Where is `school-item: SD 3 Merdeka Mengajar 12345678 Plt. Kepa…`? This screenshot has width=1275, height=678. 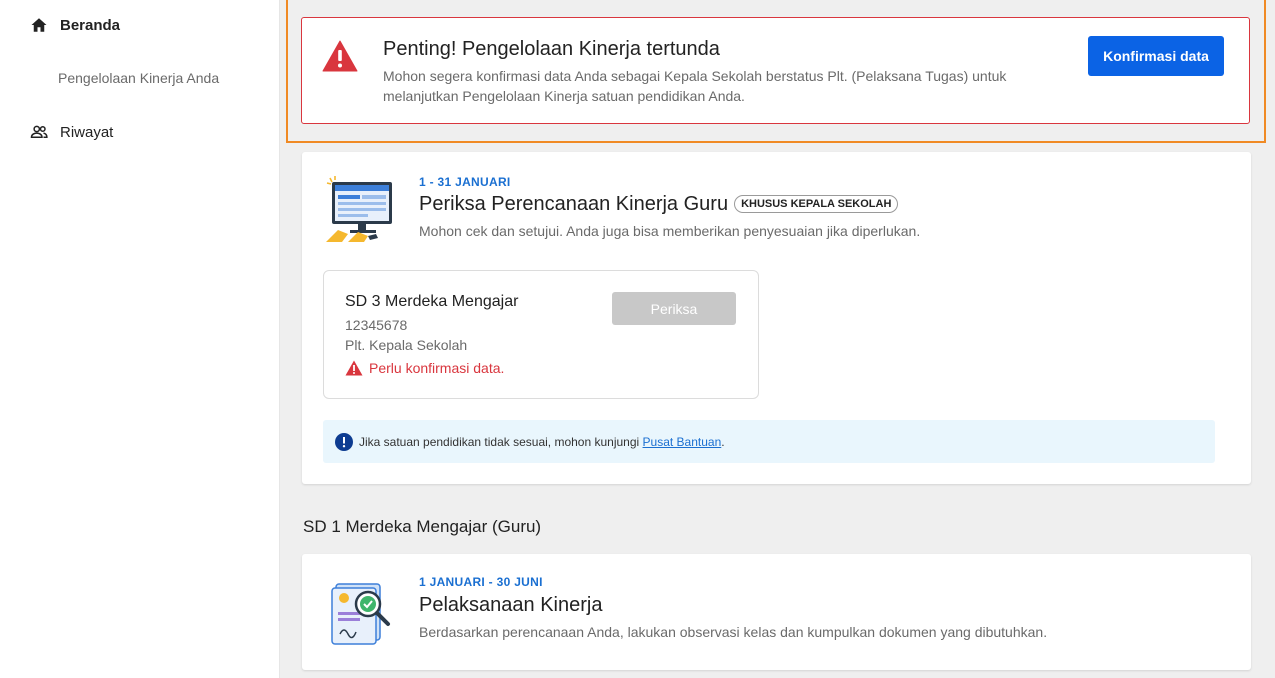
school-item: SD 3 Merdeka Mengajar 12345678 Plt. Kepa… is located at coordinates (541, 334).